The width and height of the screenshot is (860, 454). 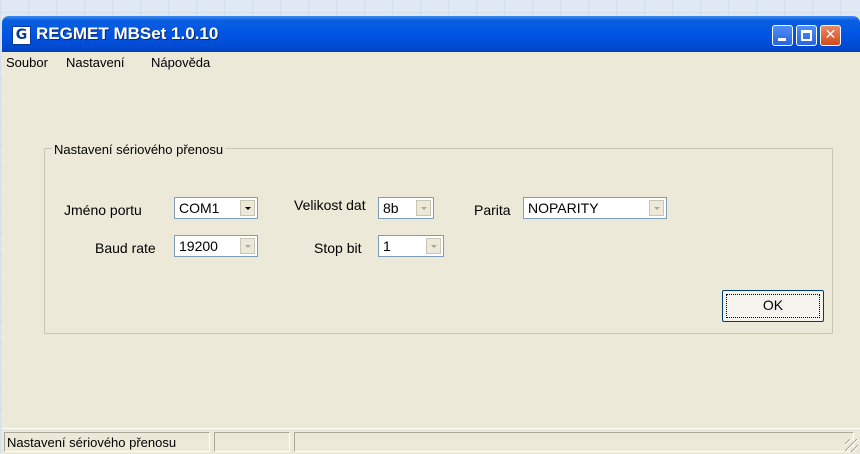 What do you see at coordinates (21, 35) in the screenshot?
I see `app-icon: G` at bounding box center [21, 35].